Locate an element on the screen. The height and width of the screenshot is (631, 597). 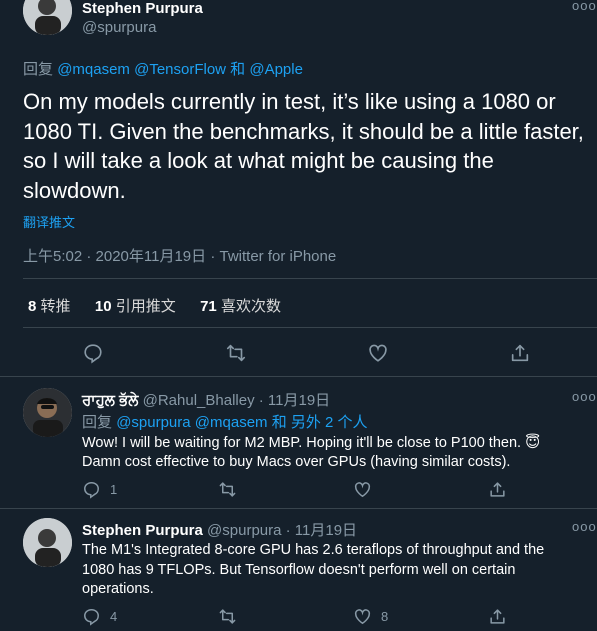
retweets-count: 8 is located at coordinates (32, 306).